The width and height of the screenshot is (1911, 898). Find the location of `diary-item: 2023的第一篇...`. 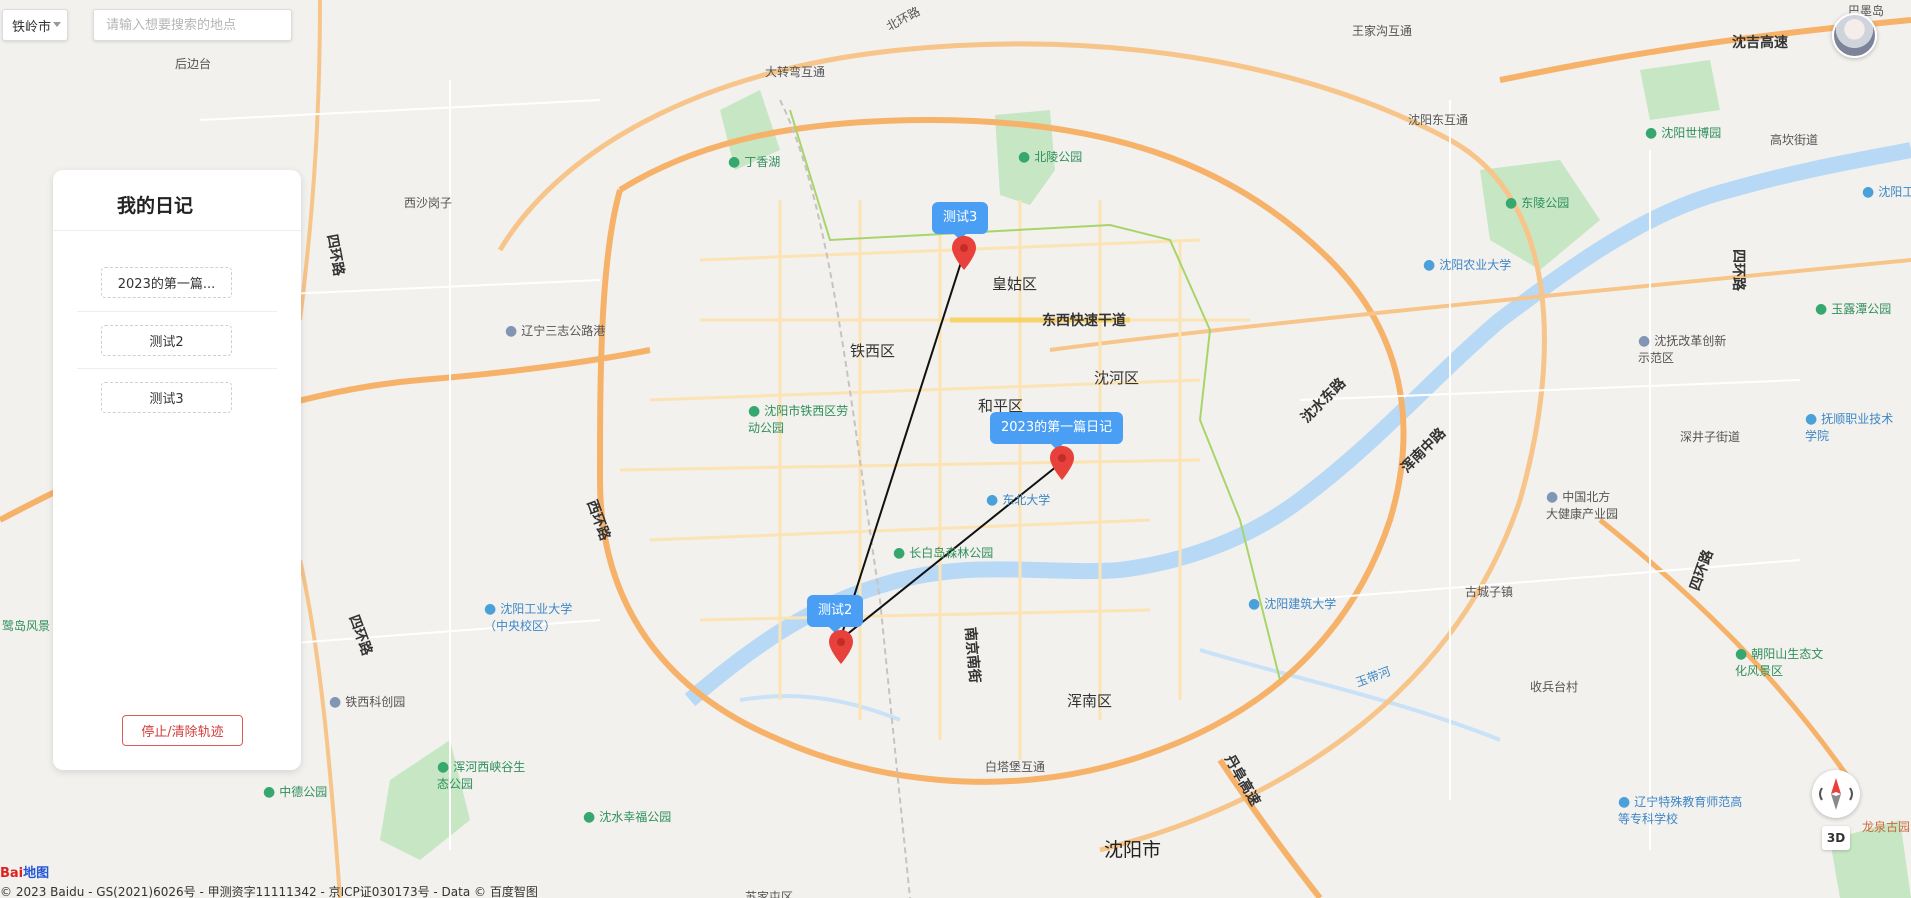

diary-item: 2023的第一篇... is located at coordinates (166, 282).